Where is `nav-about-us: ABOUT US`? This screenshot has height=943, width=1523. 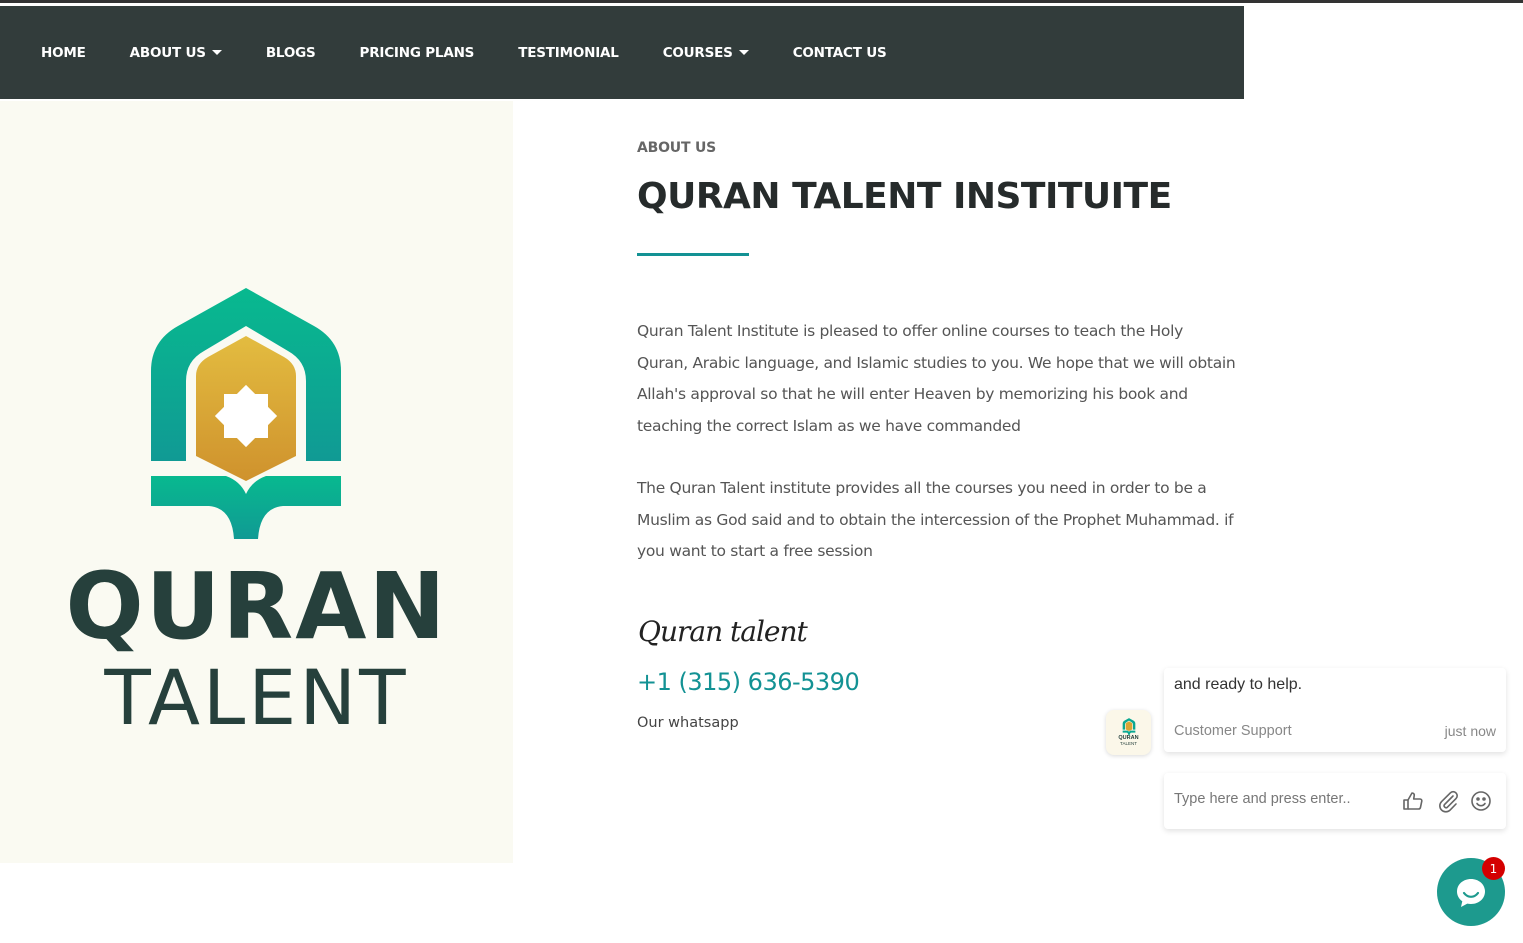 nav-about-us: ABOUT US is located at coordinates (176, 53).